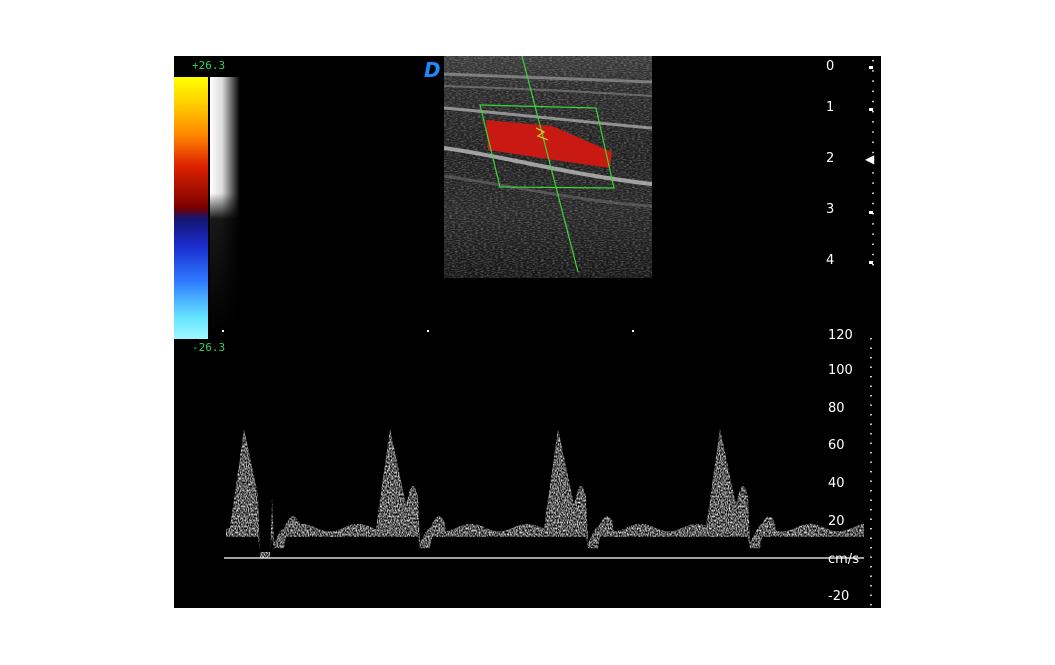 This screenshot has height=665, width=1055. Describe the element at coordinates (840, 370) in the screenshot. I see `velocity-label-100: 100` at that location.